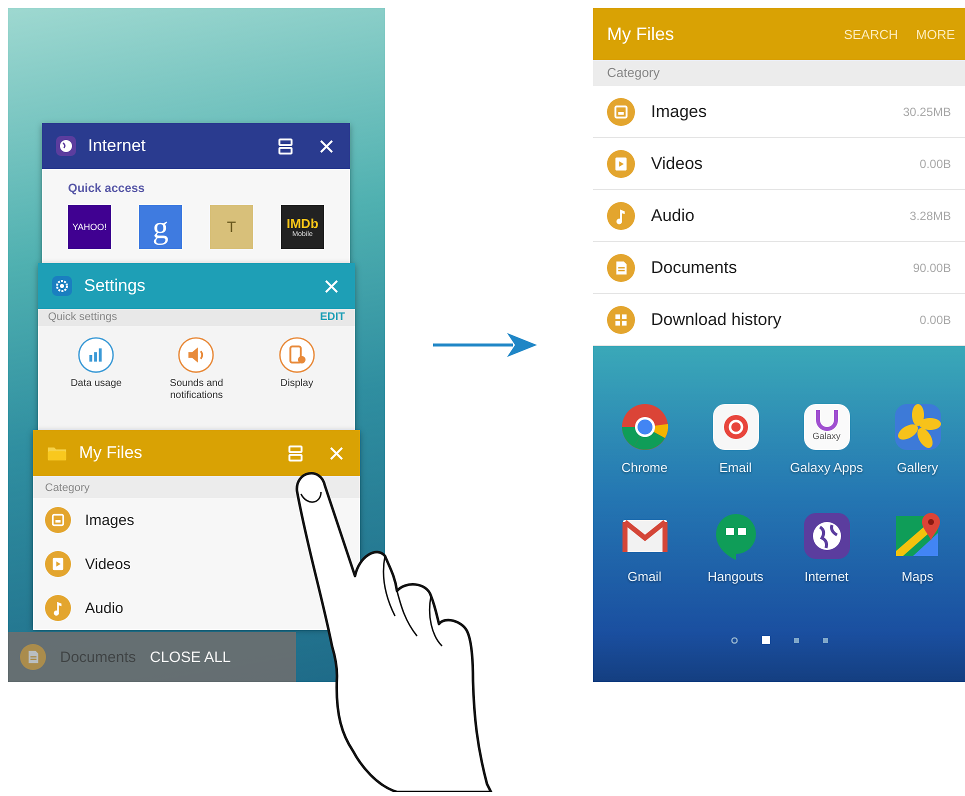 Image resolution: width=965 pixels, height=796 pixels. Describe the element at coordinates (766, 640) in the screenshot. I see `page-indicator` at that location.